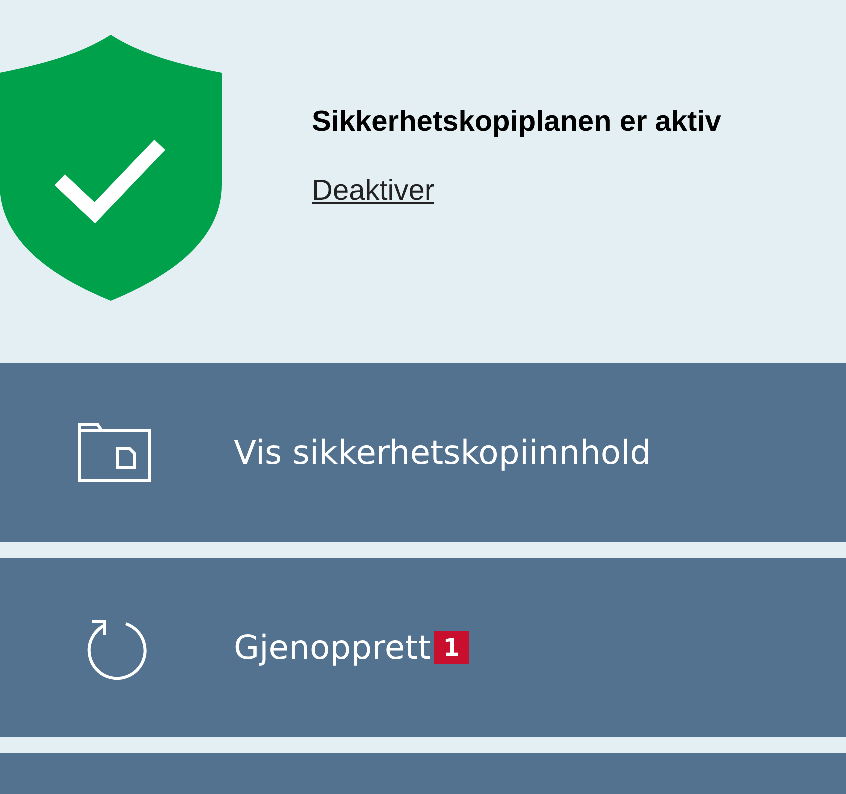 This screenshot has height=794, width=846. I want to click on status-title: Sikkerhetskopiplanen er aktiv, so click(517, 122).